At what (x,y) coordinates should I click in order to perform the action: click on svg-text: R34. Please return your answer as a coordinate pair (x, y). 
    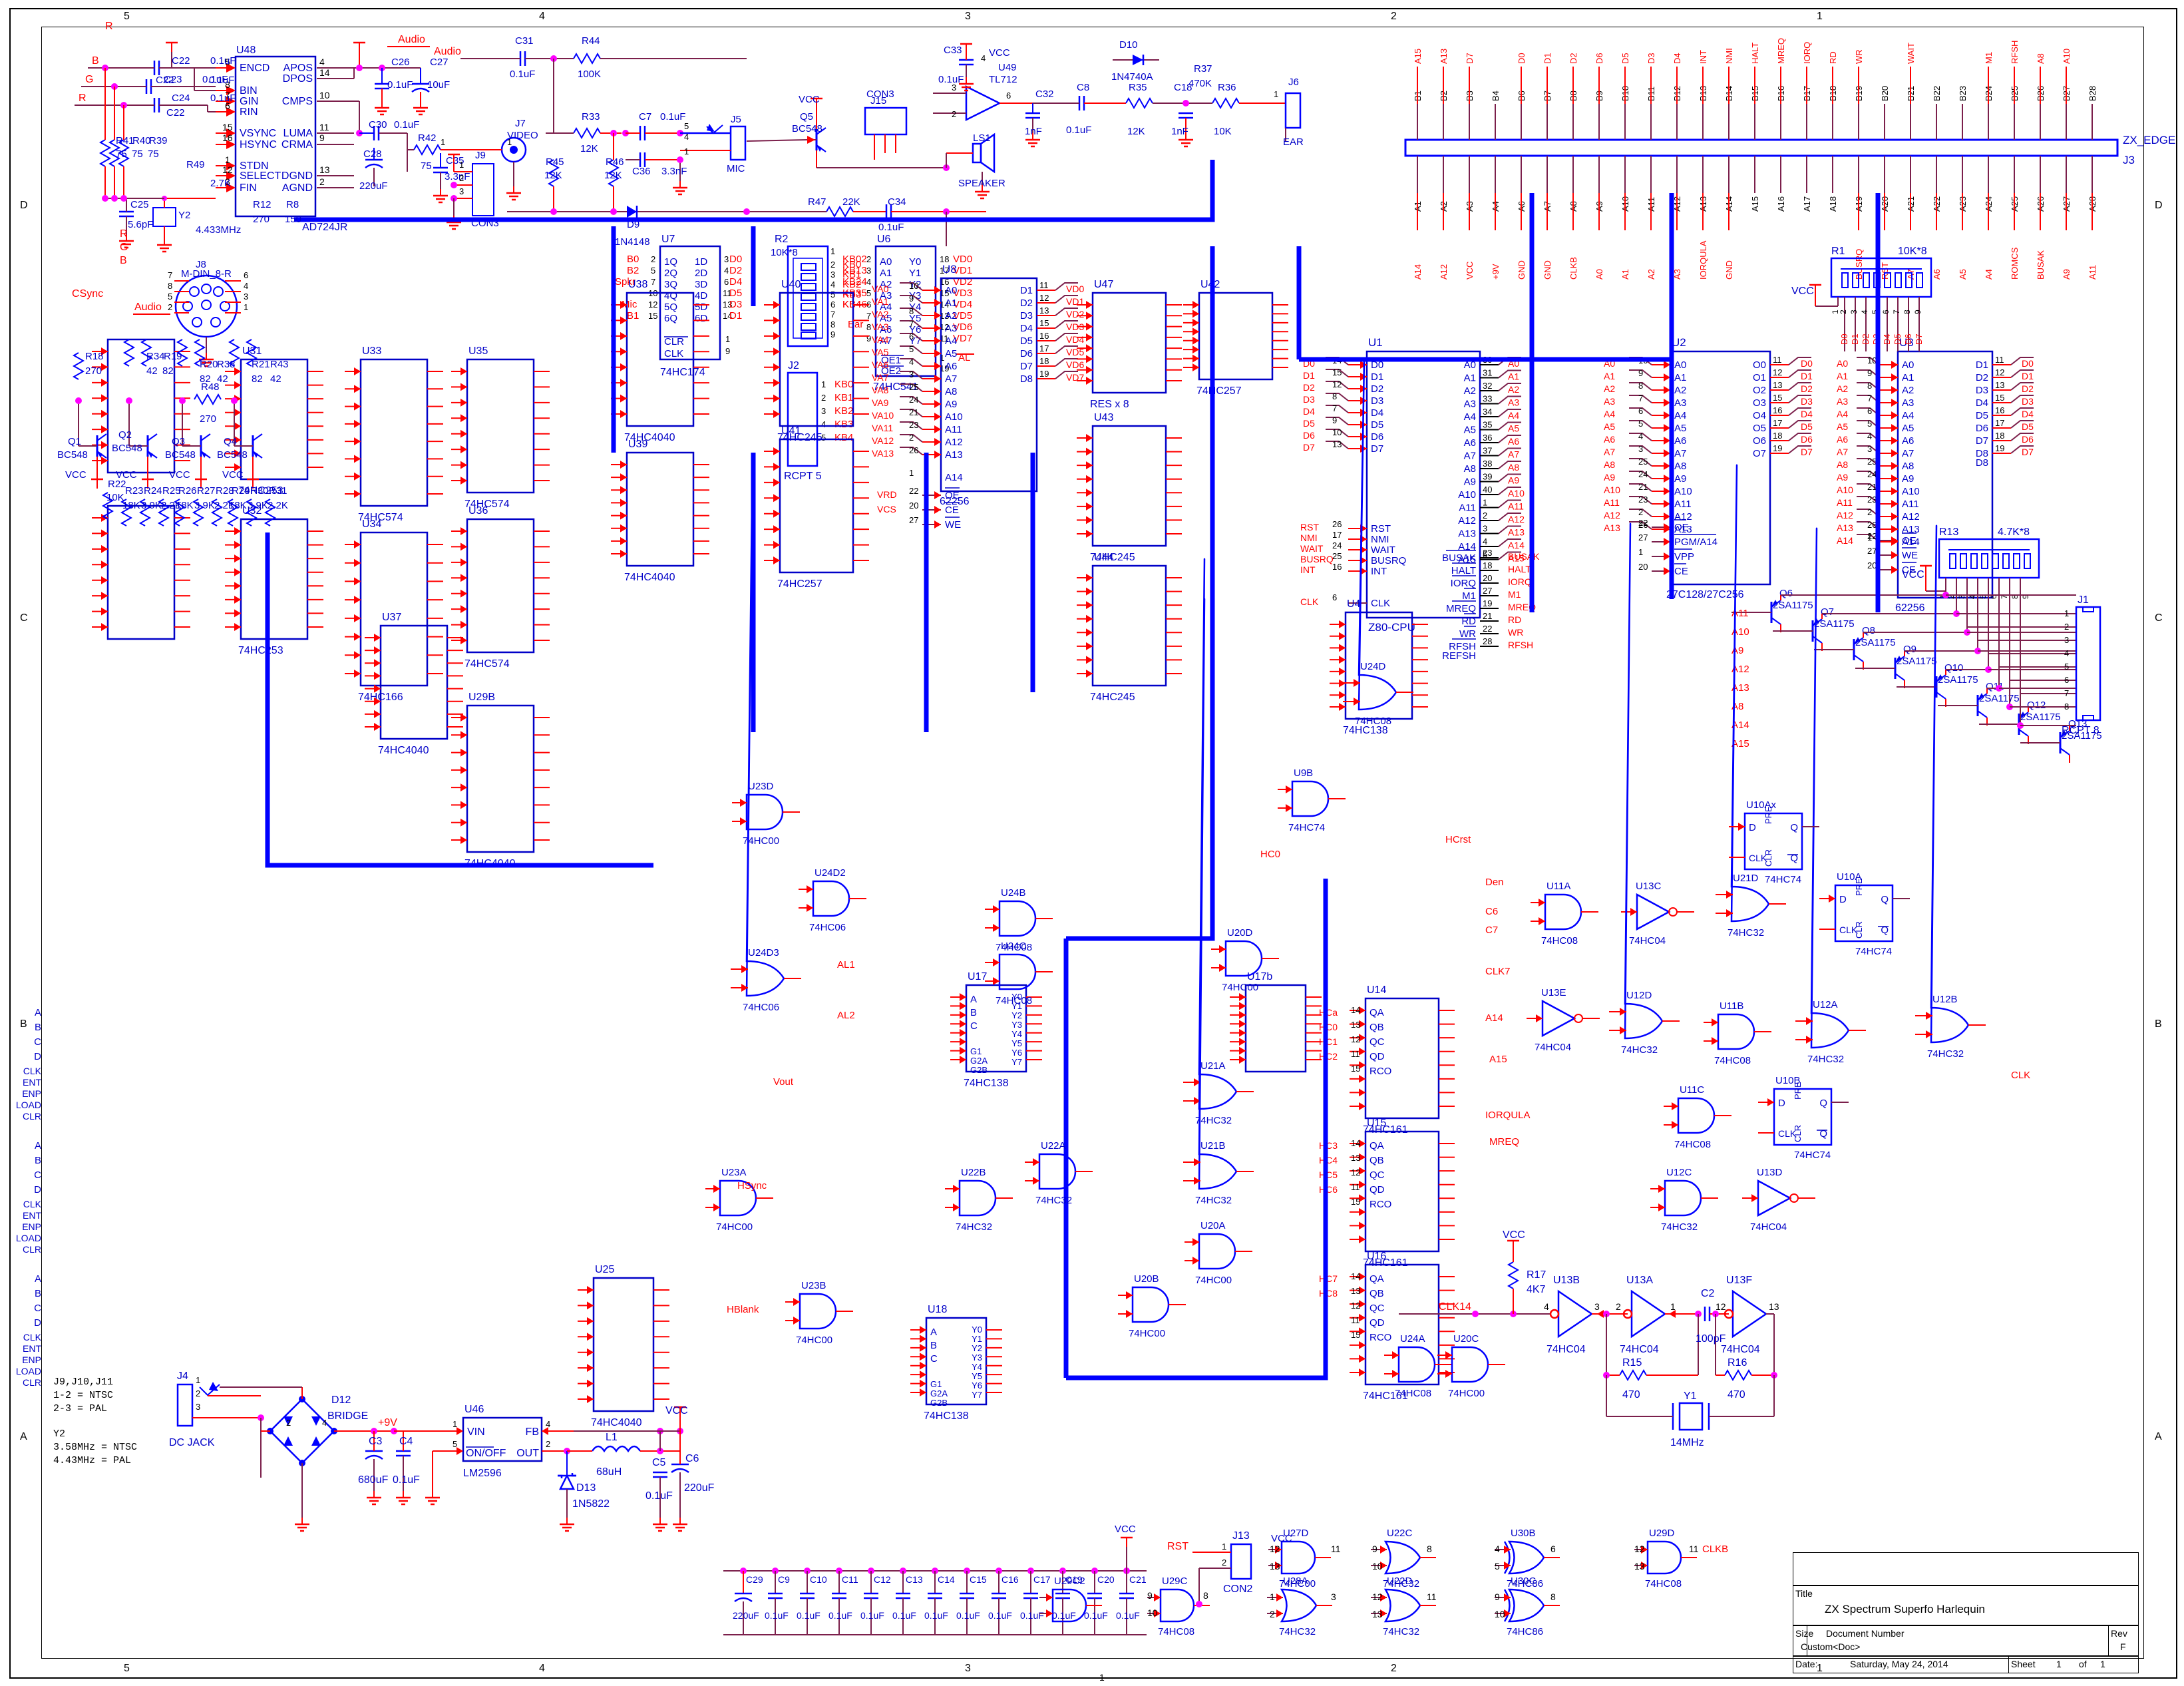
    Looking at the image, I should click on (155, 356).